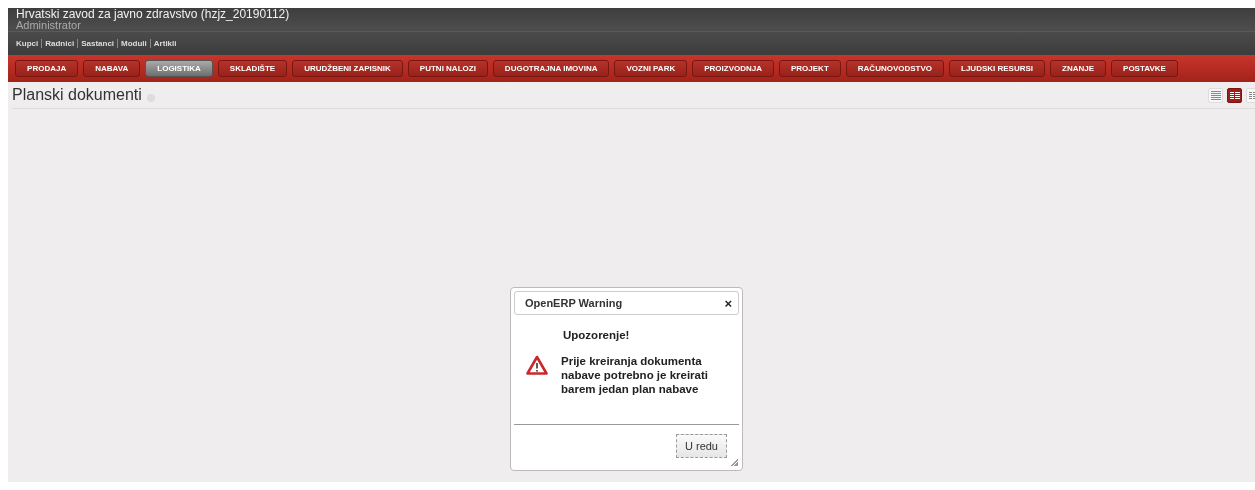 Image resolution: width=1255 pixels, height=490 pixels. Describe the element at coordinates (347, 68) in the screenshot. I see `menu-tab: URUDŽBENI ZAPISNIK` at that location.